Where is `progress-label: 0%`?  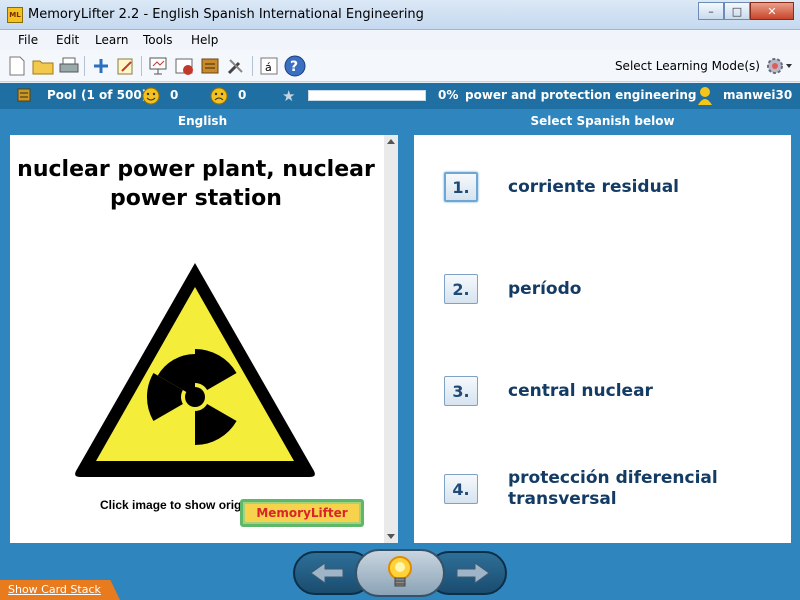 progress-label: 0% is located at coordinates (448, 95).